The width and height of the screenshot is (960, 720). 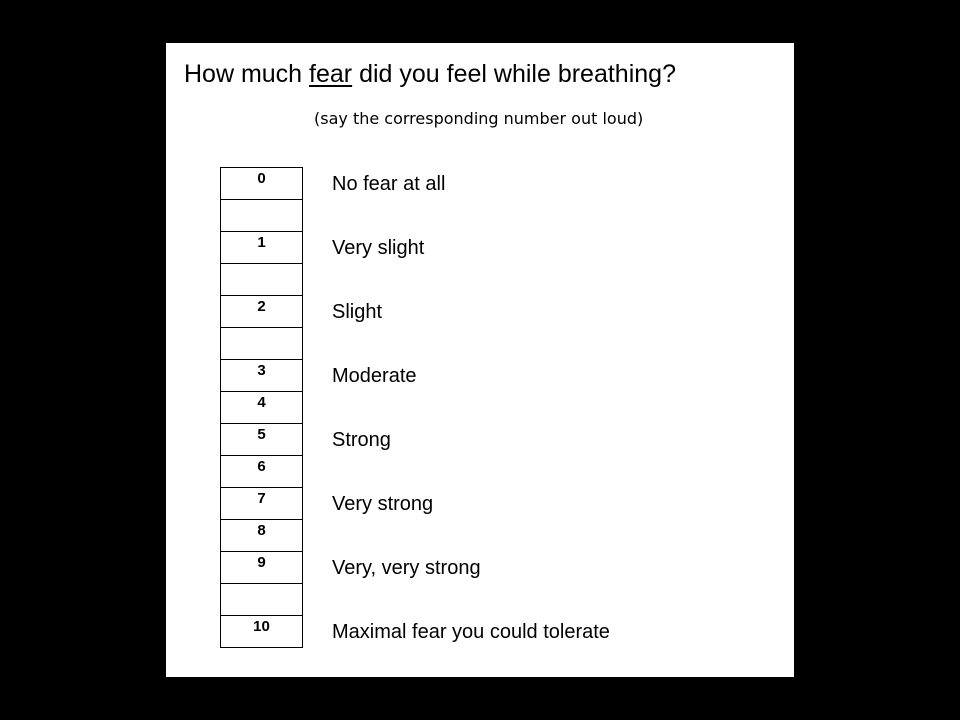 I want to click on title-suffix: did you feel while breathing?, so click(x=514, y=74).